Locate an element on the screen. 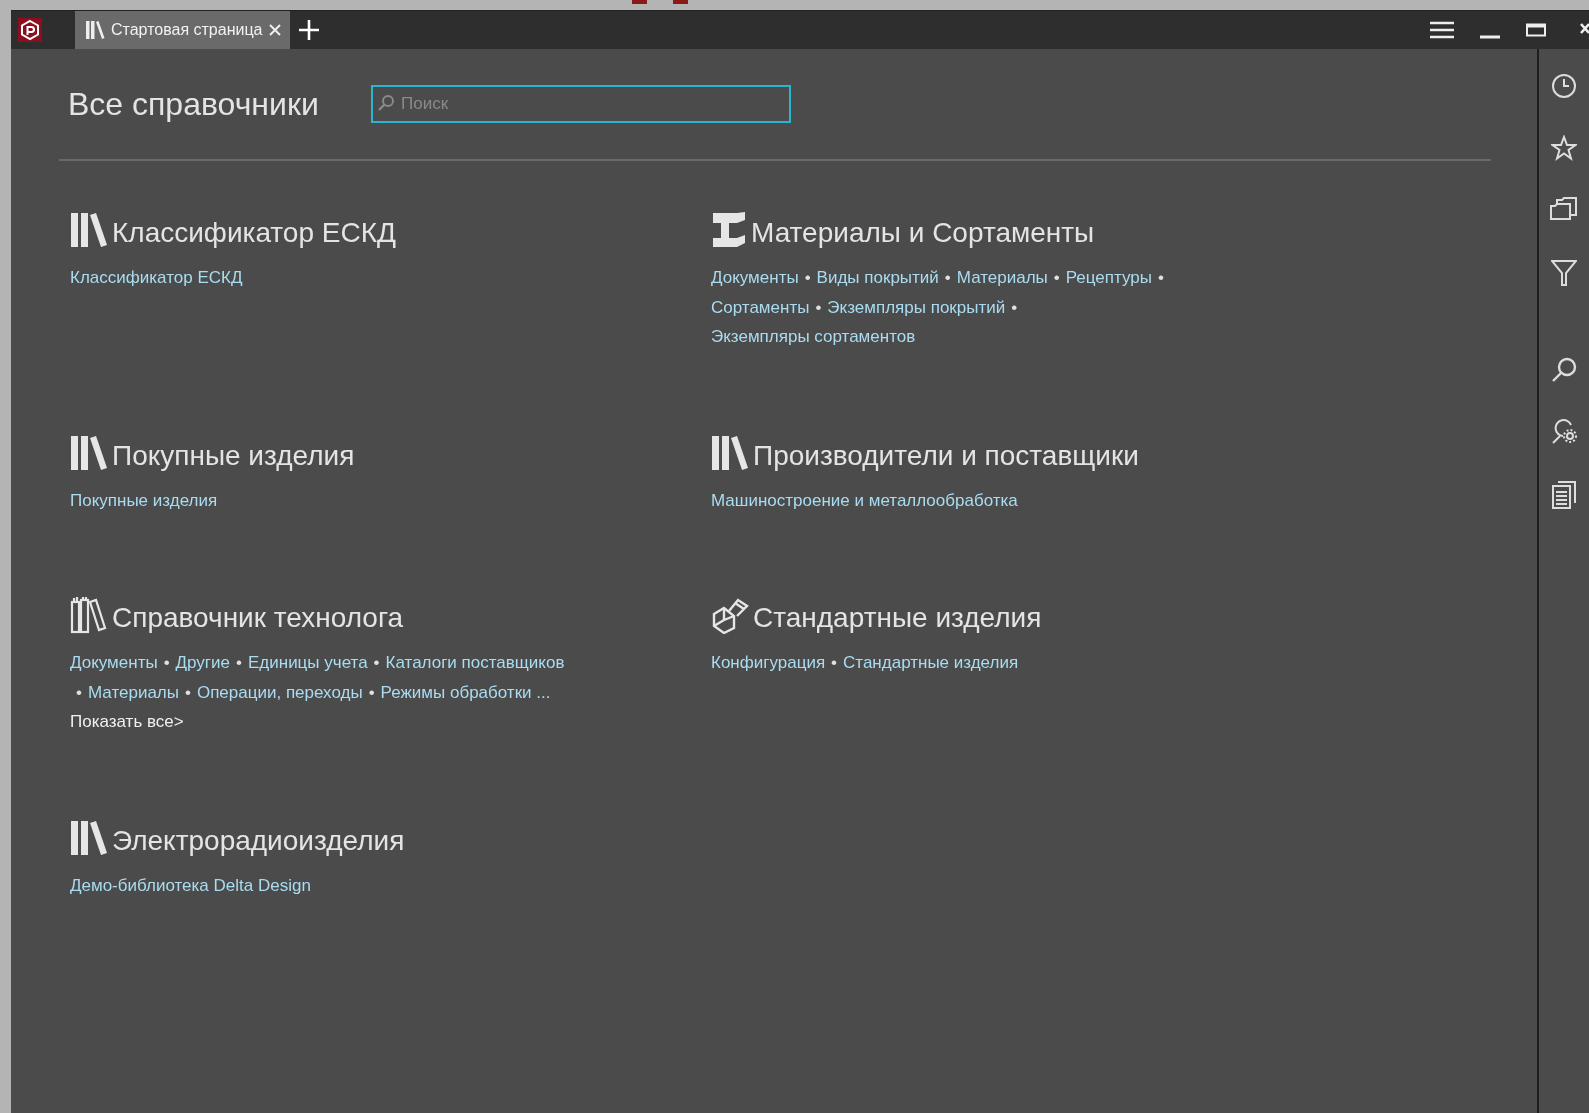 Image resolution: width=1589 pixels, height=1113 pixels. add-tab-icon is located at coordinates (309, 30).